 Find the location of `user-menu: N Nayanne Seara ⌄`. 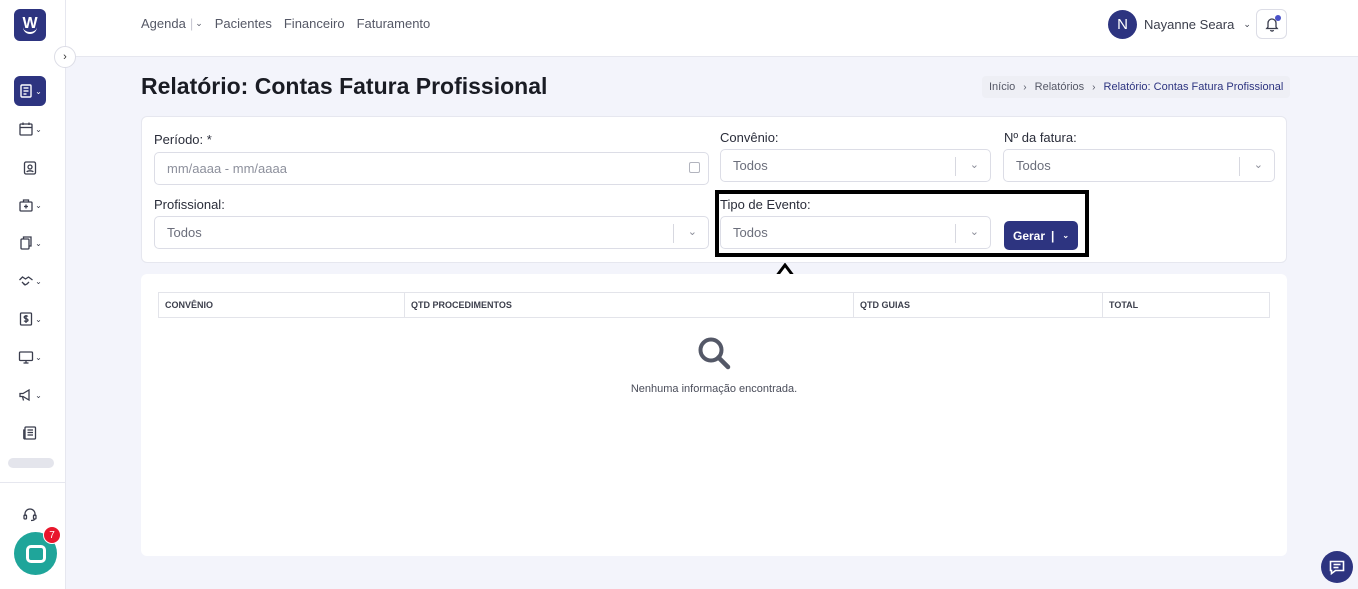

user-menu: N Nayanne Seara ⌄ is located at coordinates (1179, 24).